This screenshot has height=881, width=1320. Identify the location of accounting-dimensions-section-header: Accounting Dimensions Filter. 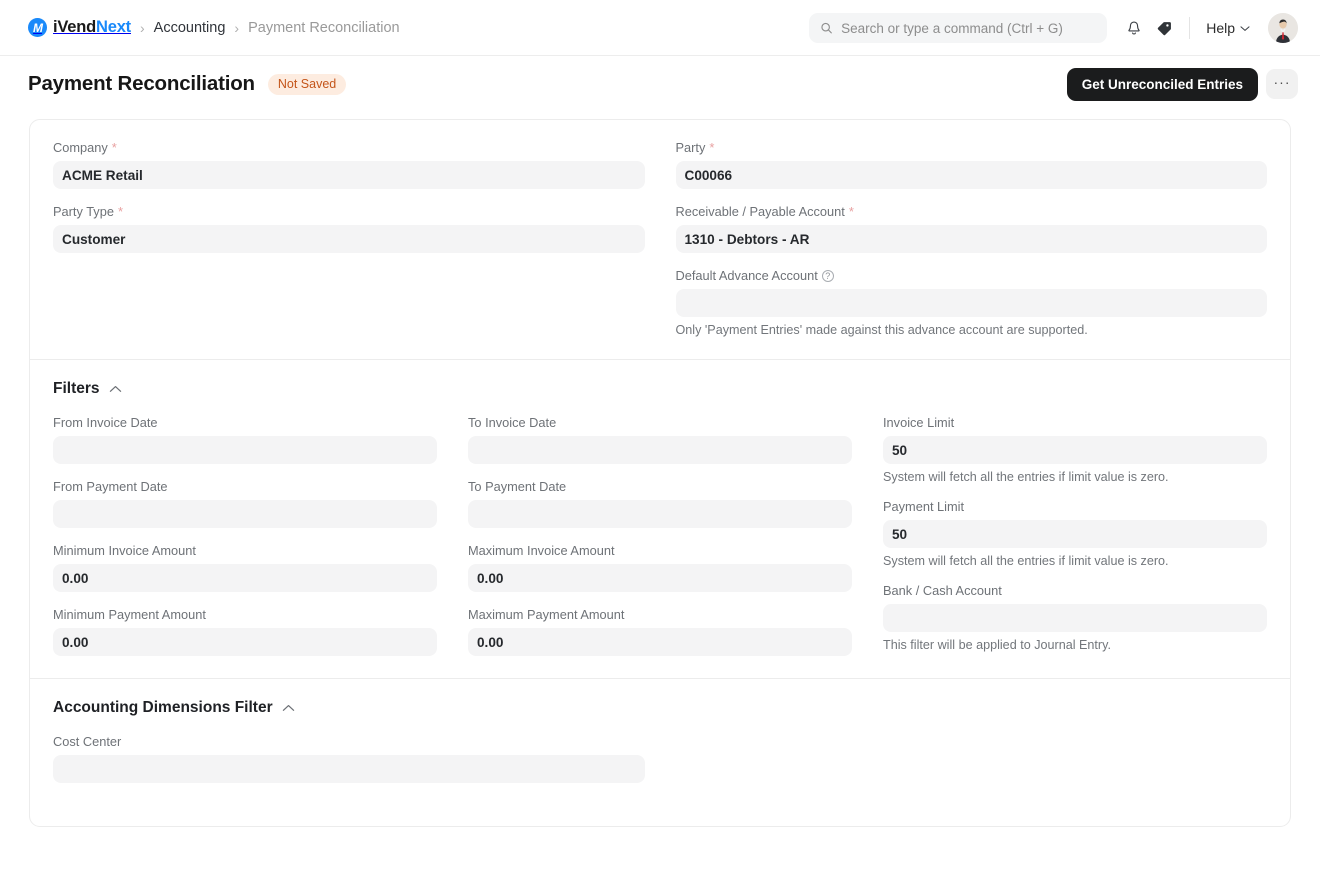
(174, 708).